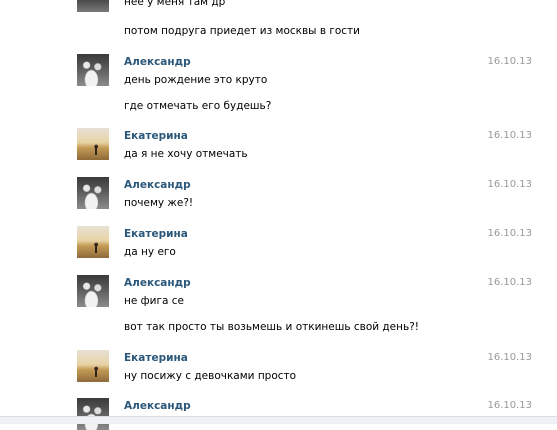 This screenshot has width=557, height=430. I want to click on message-text: да ну его, so click(150, 252).